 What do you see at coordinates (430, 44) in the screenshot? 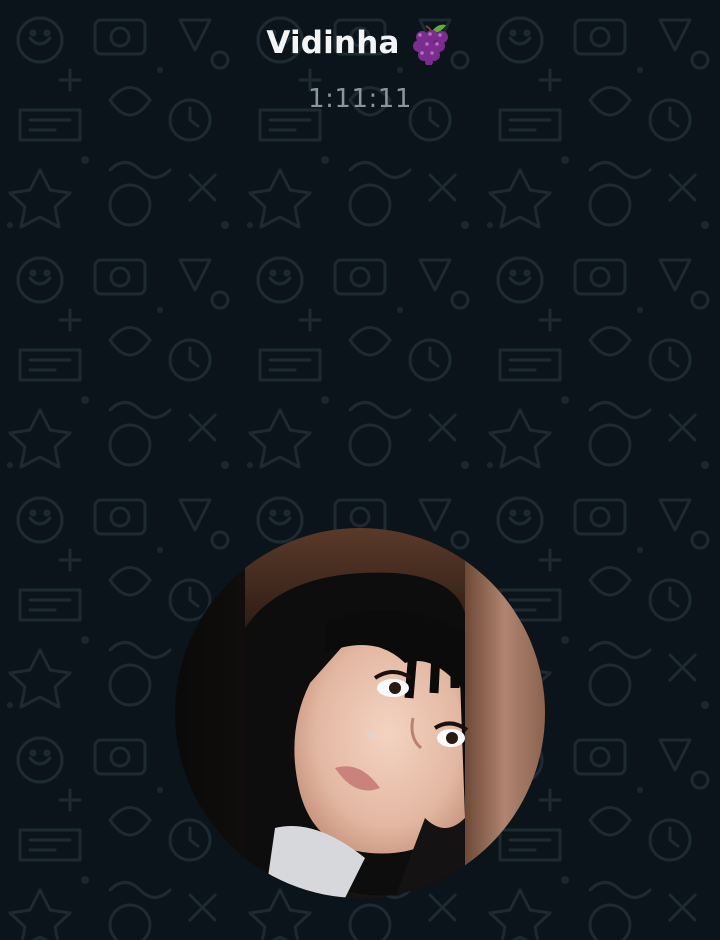
I see `grape-emoji-icon` at bounding box center [430, 44].